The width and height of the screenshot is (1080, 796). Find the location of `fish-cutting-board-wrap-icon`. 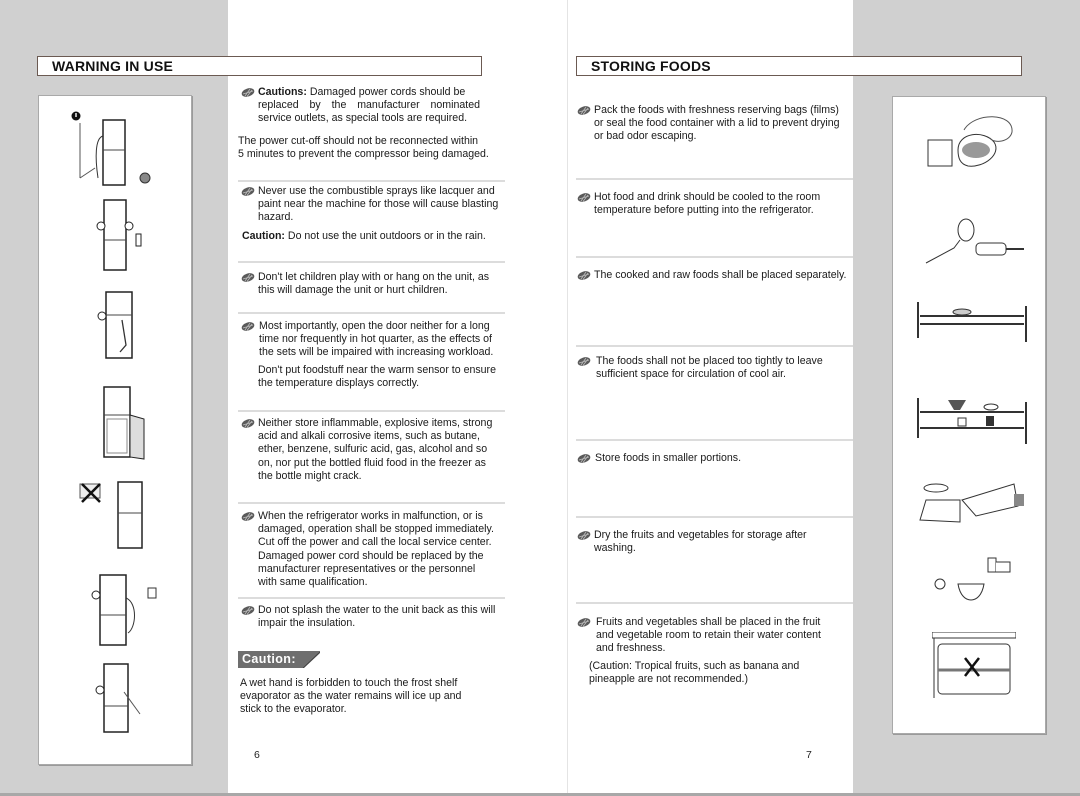

fish-cutting-board-wrap-icon is located at coordinates (971, 503).